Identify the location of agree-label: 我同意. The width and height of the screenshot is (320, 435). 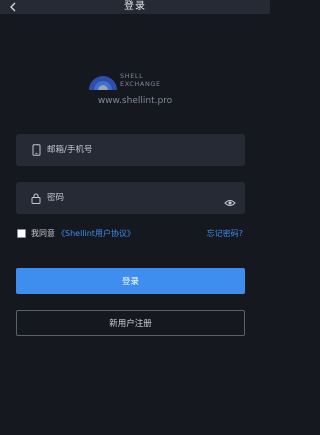
(43, 233).